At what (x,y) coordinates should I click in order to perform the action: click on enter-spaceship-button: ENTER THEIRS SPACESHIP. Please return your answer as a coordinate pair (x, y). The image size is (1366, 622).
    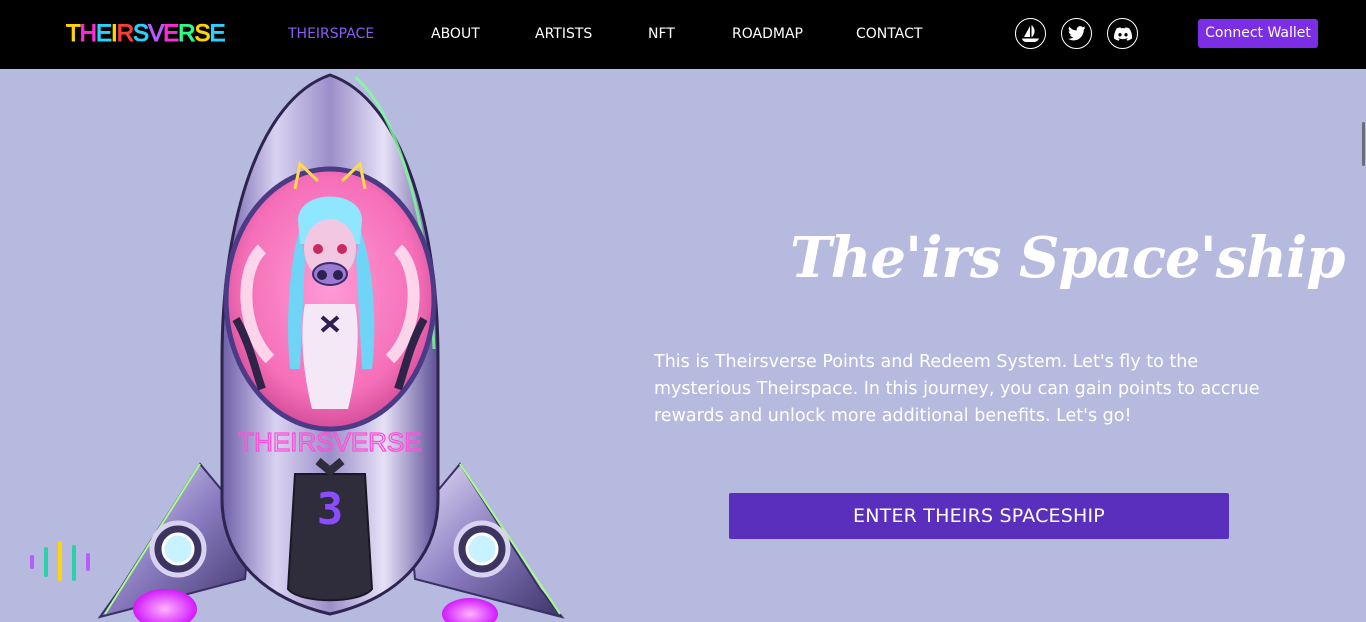
    Looking at the image, I should click on (979, 516).